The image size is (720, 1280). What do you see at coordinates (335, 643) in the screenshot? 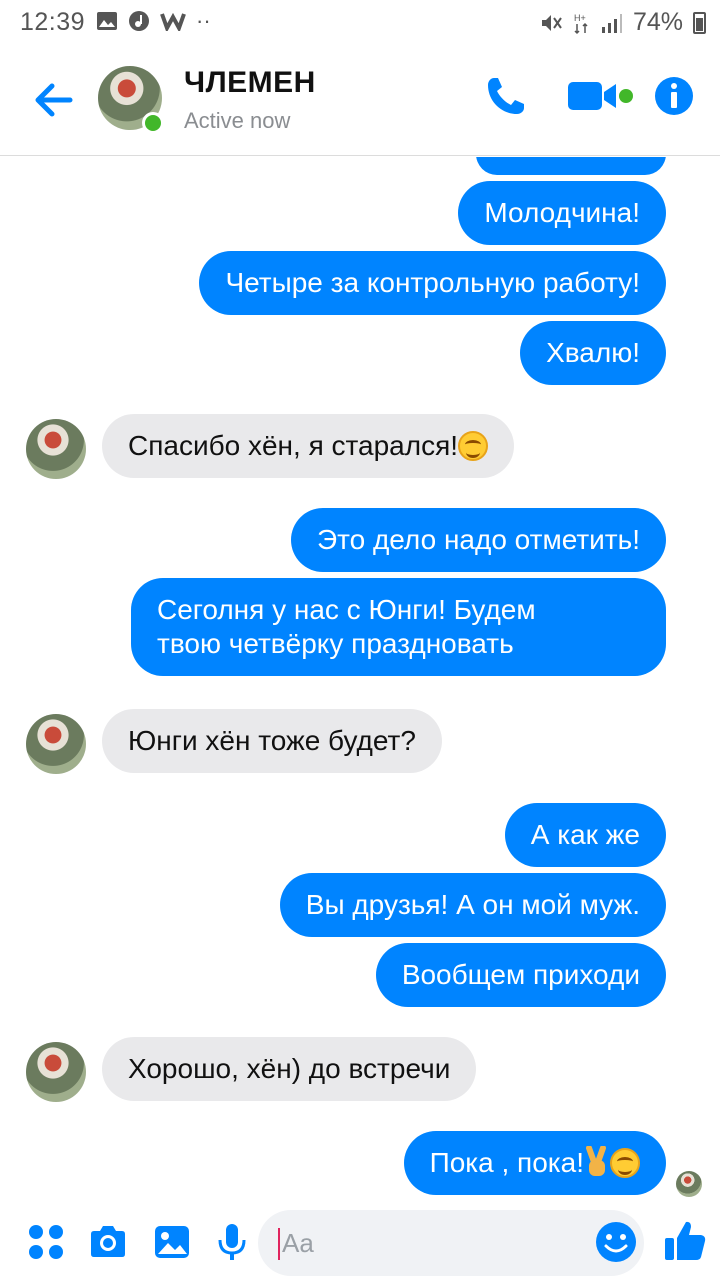
I see `message-line: твою четвёрку праздновать` at bounding box center [335, 643].